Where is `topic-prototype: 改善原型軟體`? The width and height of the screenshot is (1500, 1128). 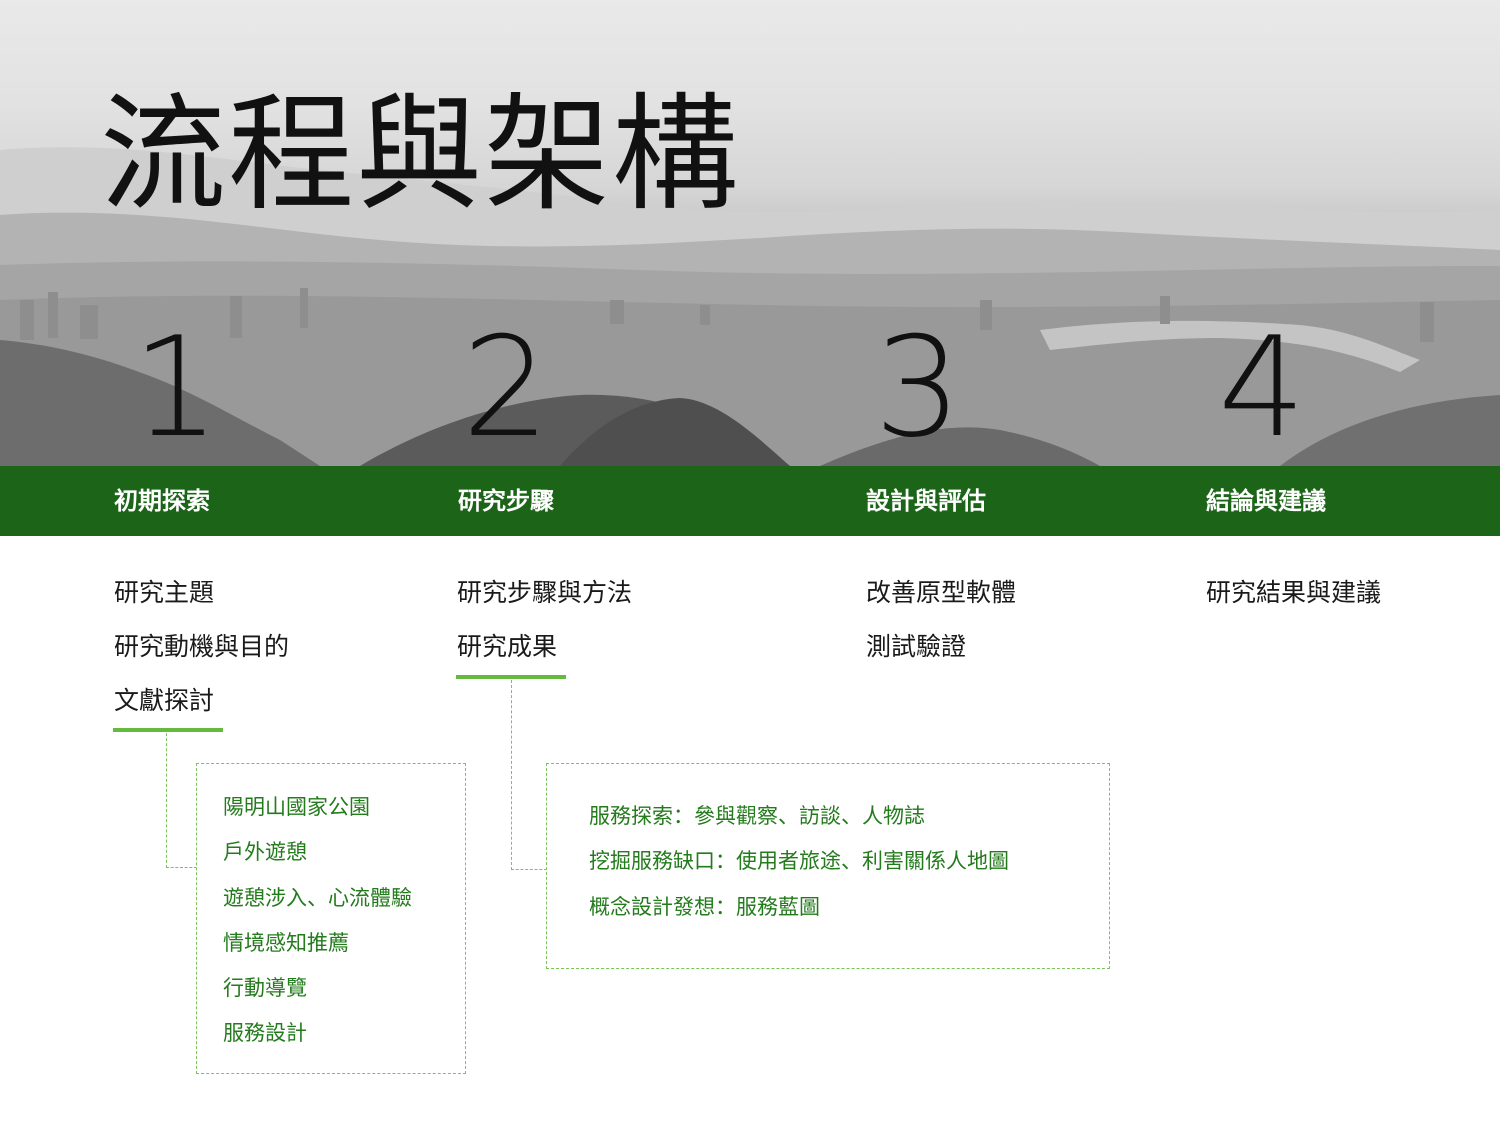 topic-prototype: 改善原型軟體 is located at coordinates (941, 592).